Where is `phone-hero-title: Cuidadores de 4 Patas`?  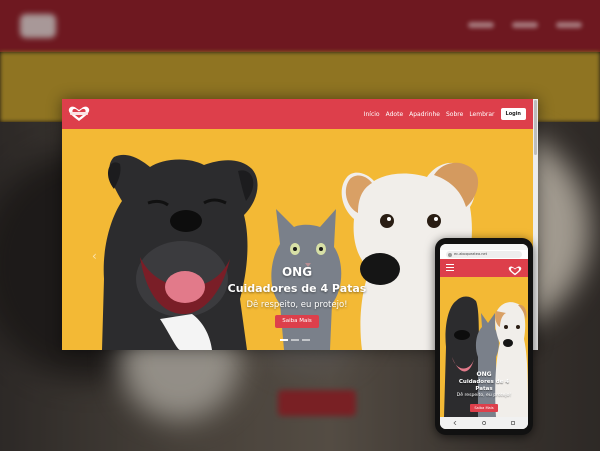 phone-hero-title: Cuidadores de 4 Patas is located at coordinates (484, 385).